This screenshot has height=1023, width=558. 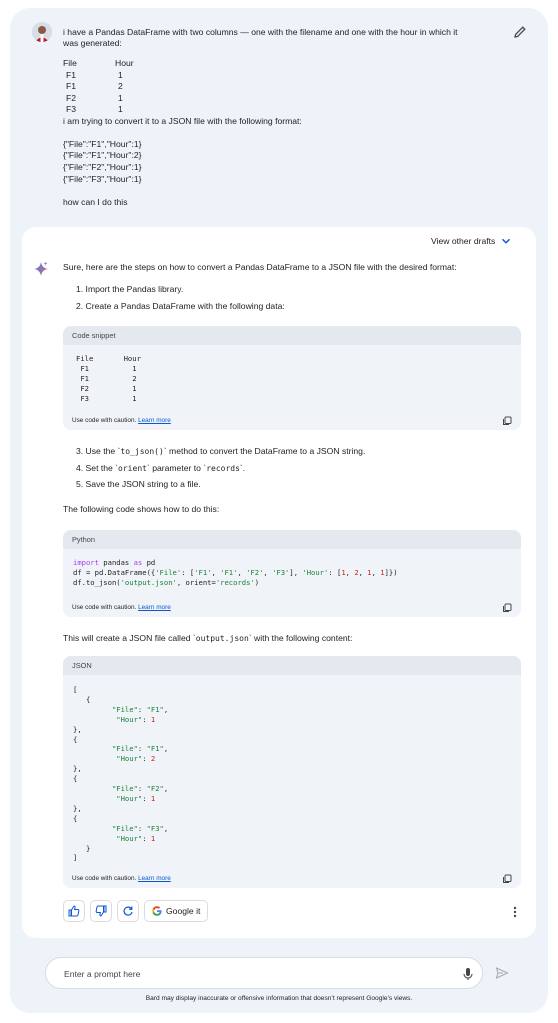 What do you see at coordinates (300, 638) in the screenshot?
I see `will-create-text-part: ` with the following content:` at bounding box center [300, 638].